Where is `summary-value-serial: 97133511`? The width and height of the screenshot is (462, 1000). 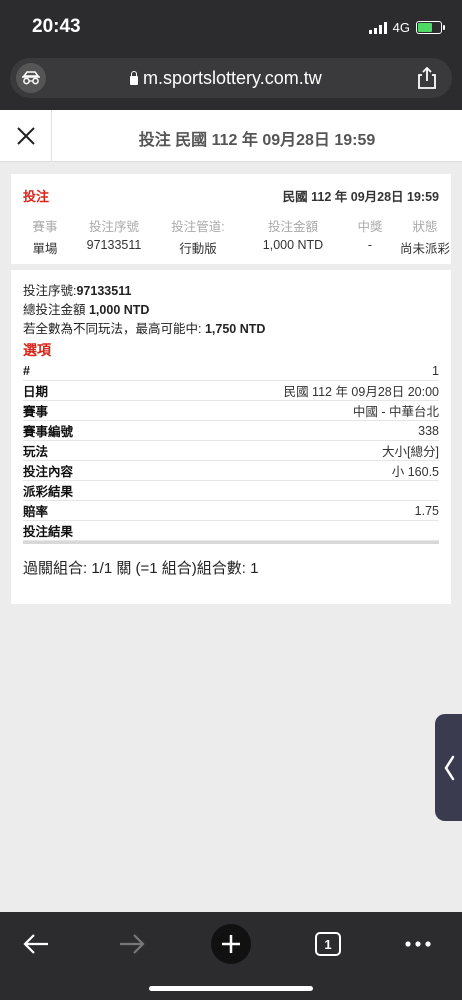 summary-value-serial: 97133511 is located at coordinates (114, 245).